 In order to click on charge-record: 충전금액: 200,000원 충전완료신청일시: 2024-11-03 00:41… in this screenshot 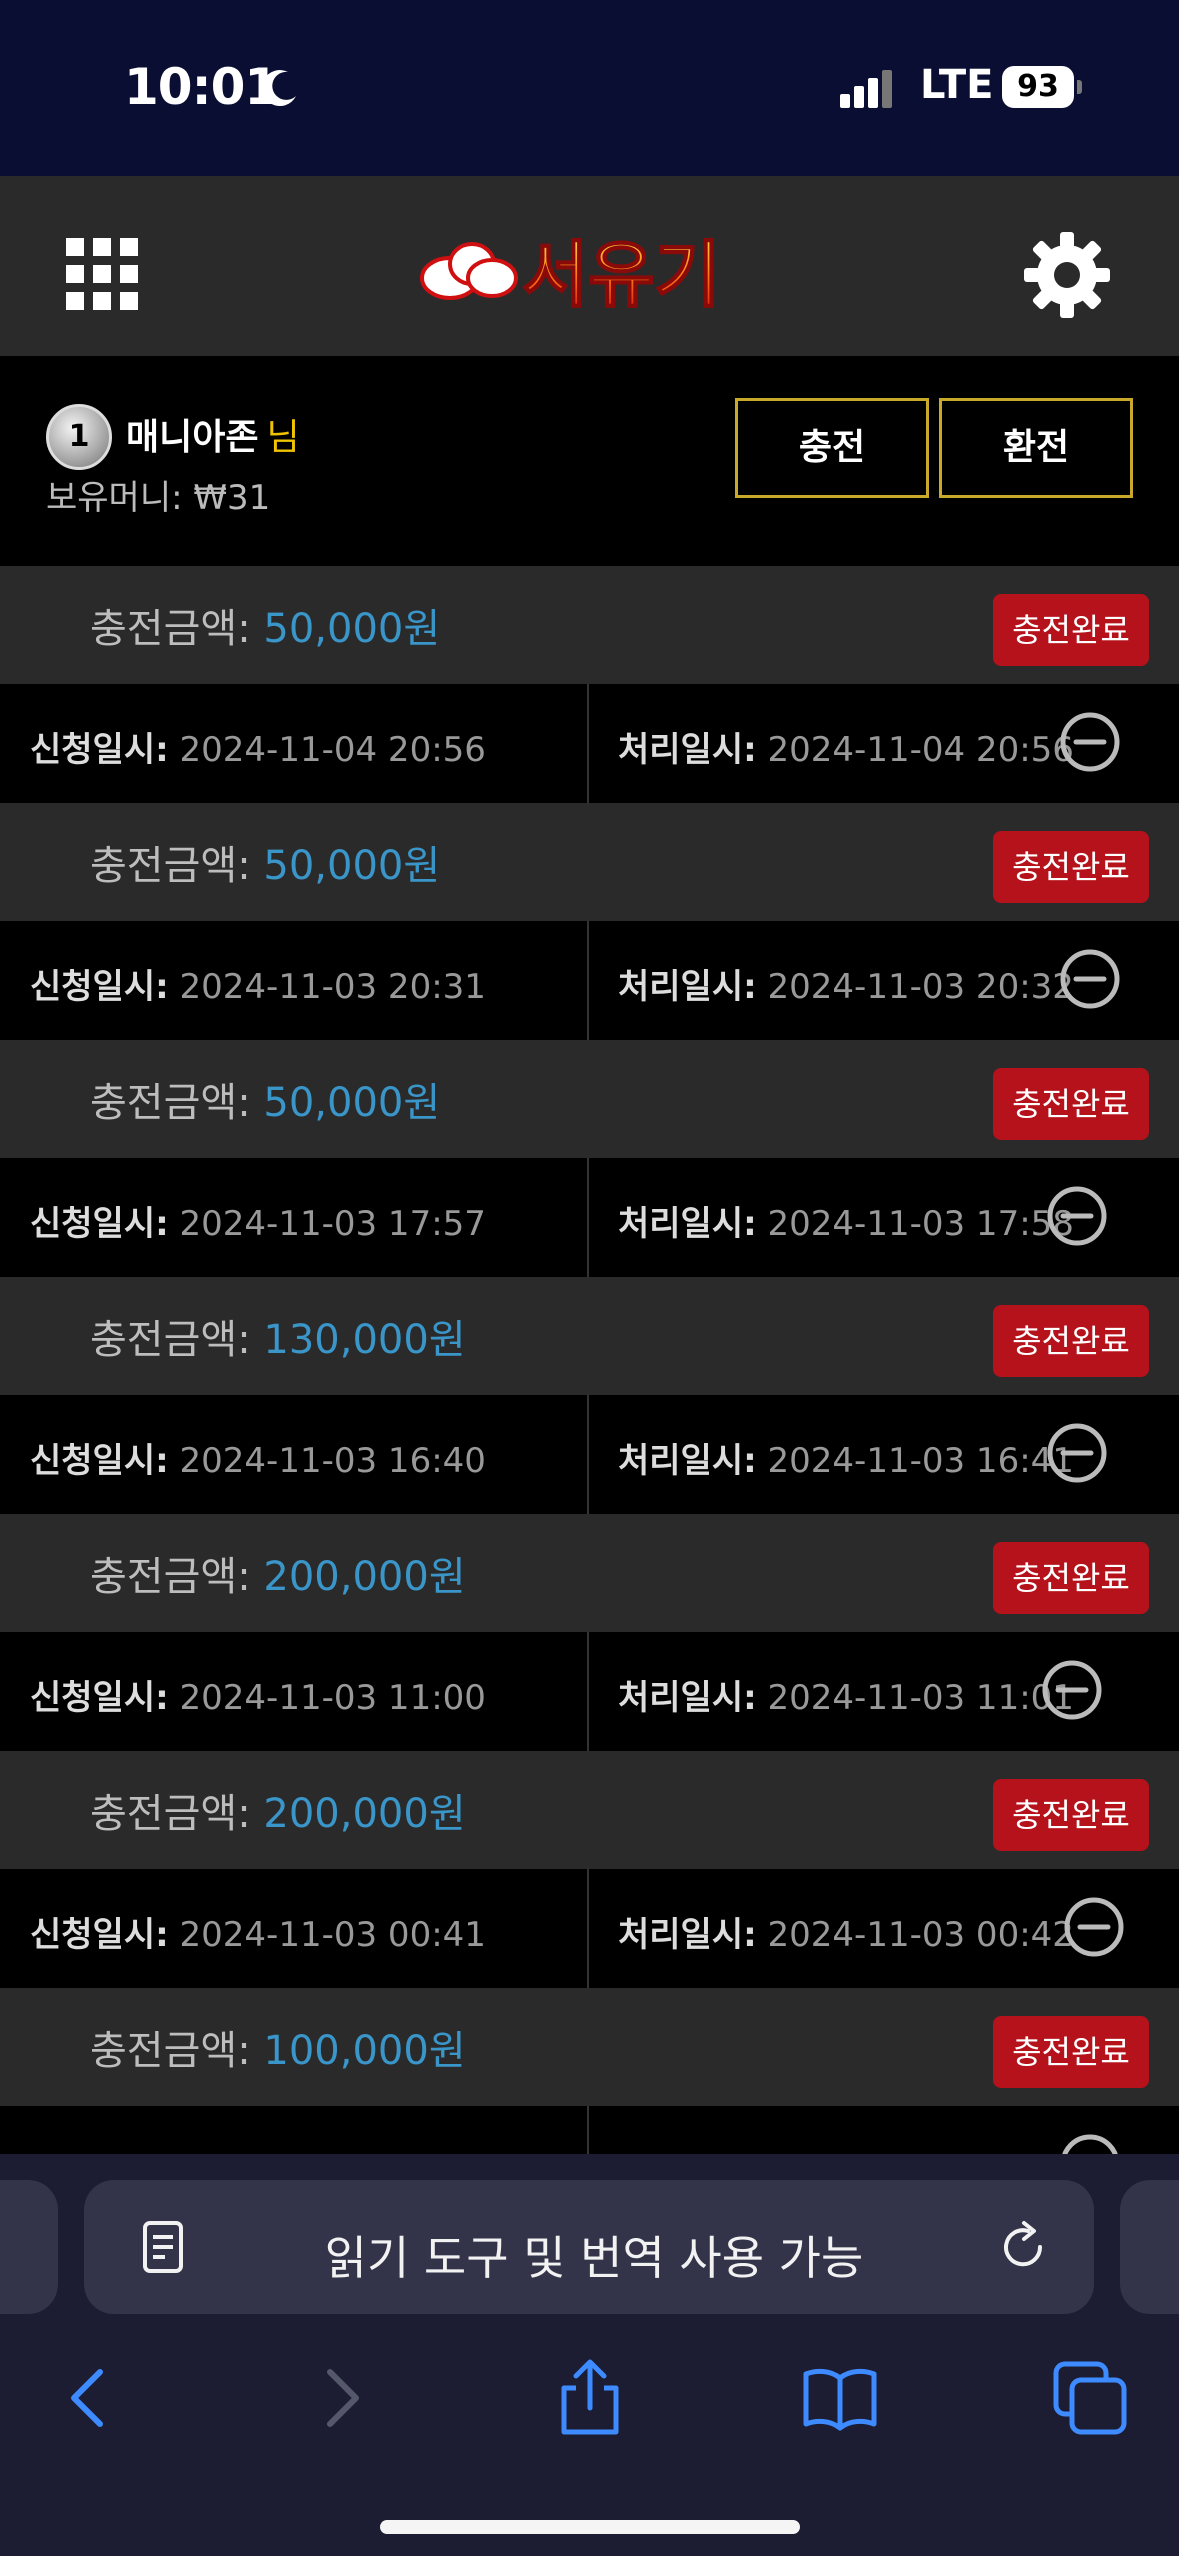, I will do `click(589, 1869)`.